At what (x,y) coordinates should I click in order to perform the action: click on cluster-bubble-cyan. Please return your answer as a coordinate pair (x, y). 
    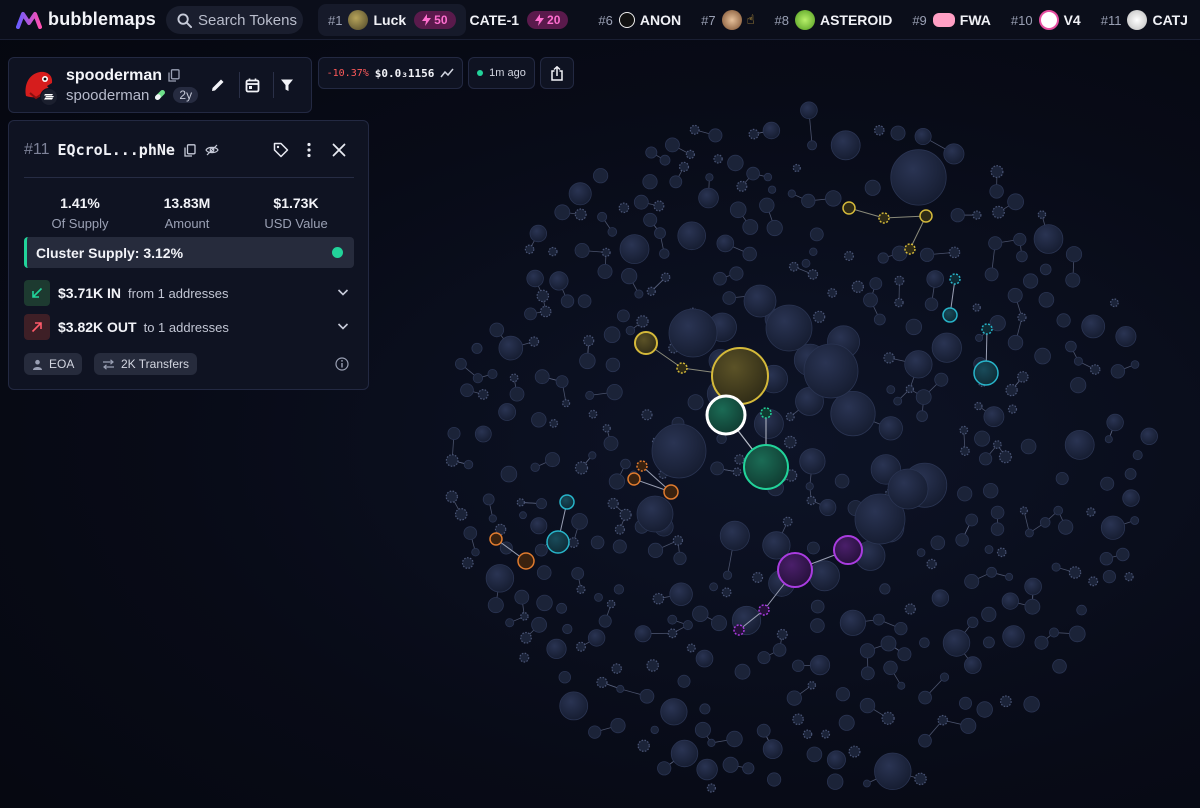
    Looking at the image, I should click on (558, 542).